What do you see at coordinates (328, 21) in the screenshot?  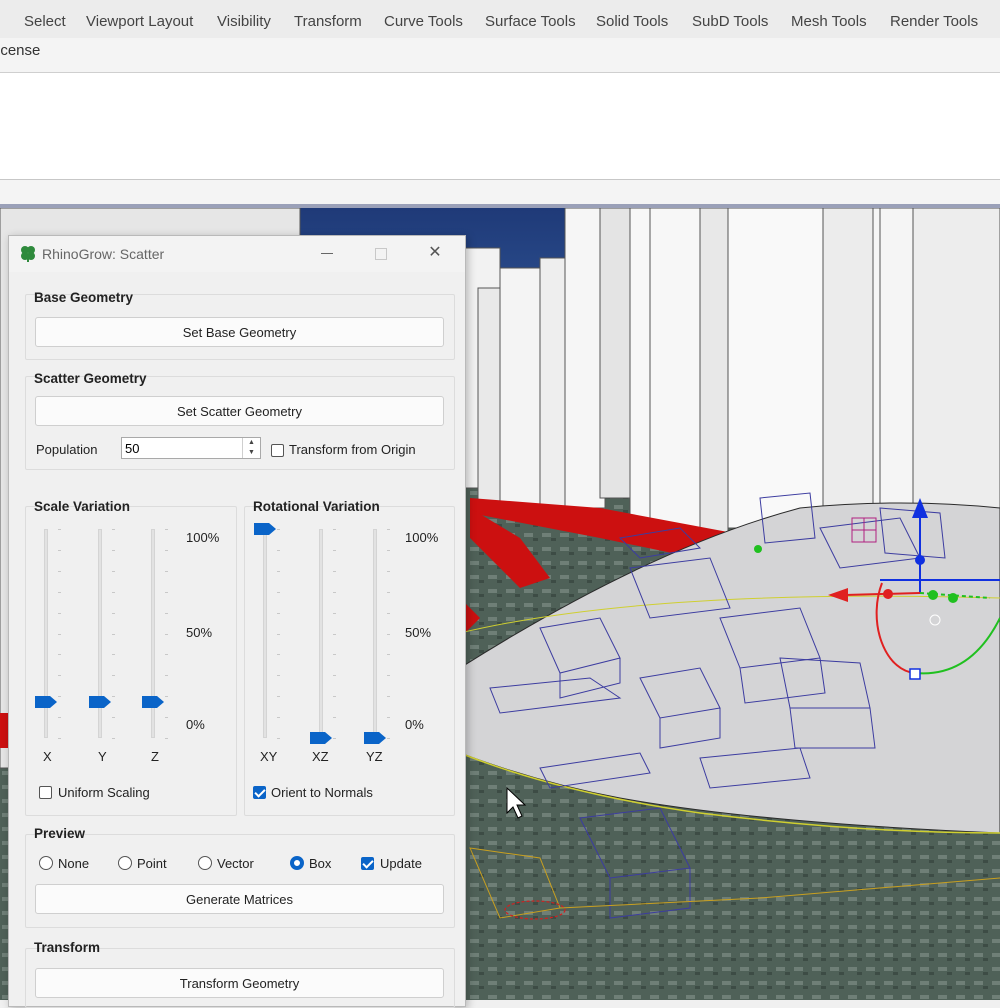 I see `tab-transform: Transform` at bounding box center [328, 21].